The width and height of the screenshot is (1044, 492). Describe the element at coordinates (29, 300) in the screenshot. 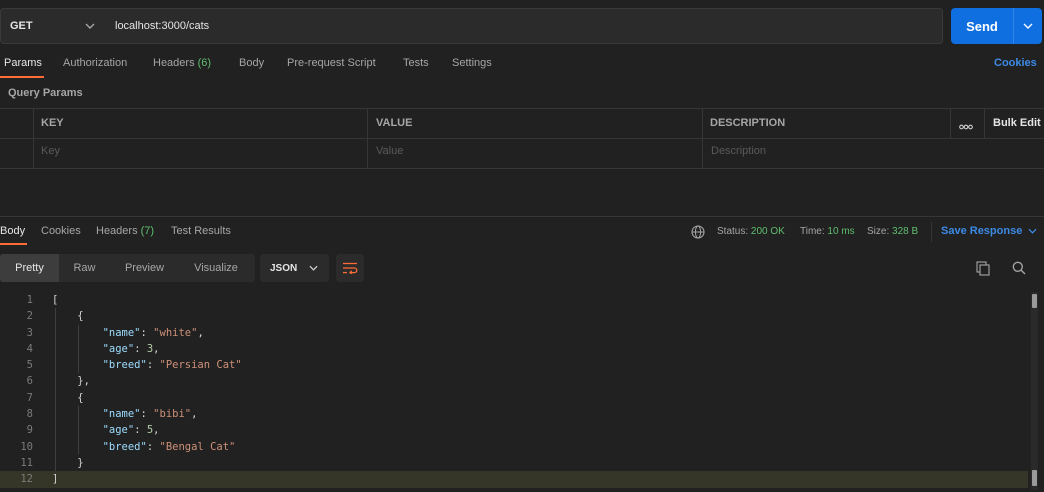

I see `line-number: 1` at that location.